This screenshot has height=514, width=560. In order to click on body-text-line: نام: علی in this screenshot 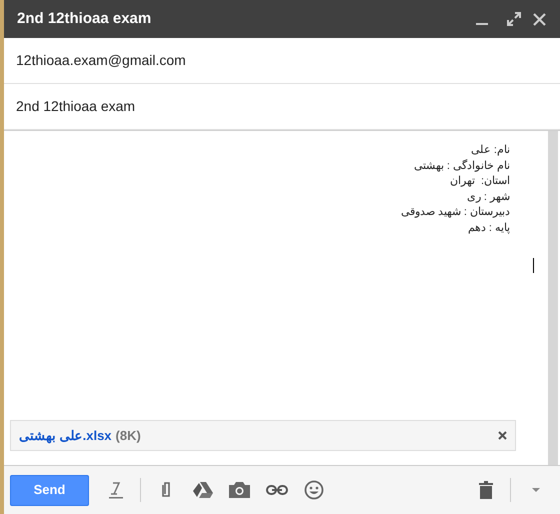, I will do `click(490, 150)`.